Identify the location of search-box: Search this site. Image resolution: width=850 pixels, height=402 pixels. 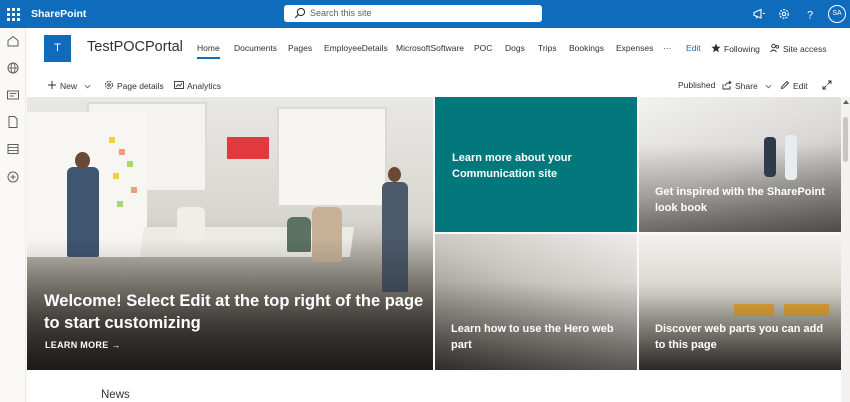
(413, 13).